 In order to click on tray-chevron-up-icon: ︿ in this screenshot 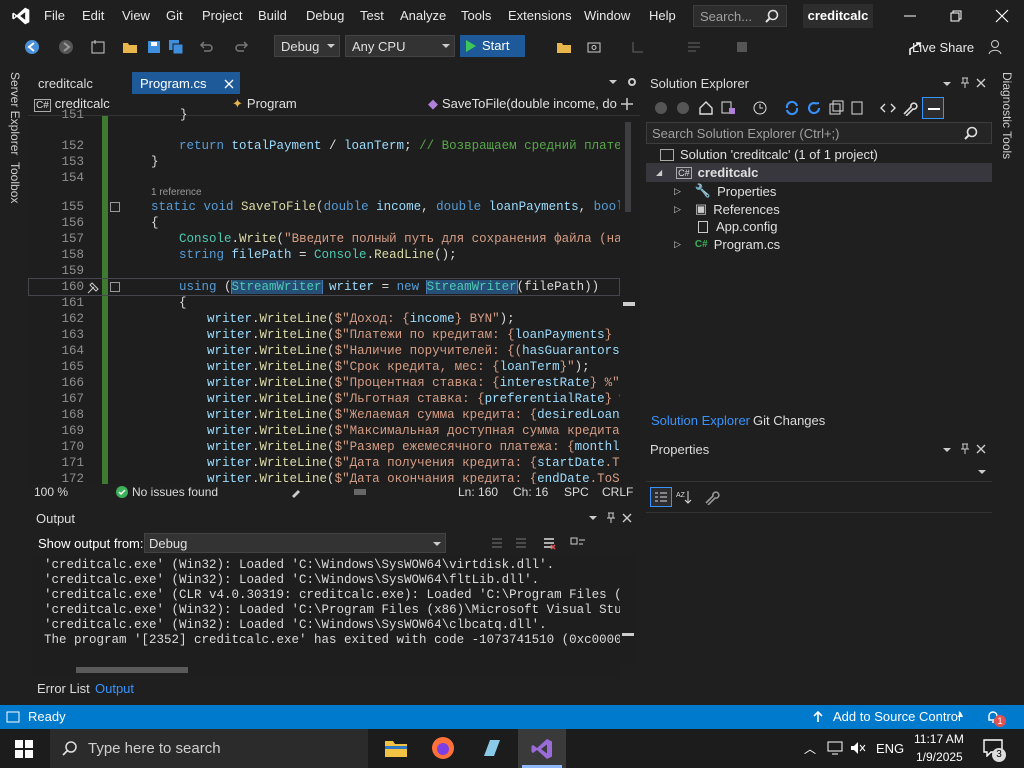, I will do `click(810, 748)`.